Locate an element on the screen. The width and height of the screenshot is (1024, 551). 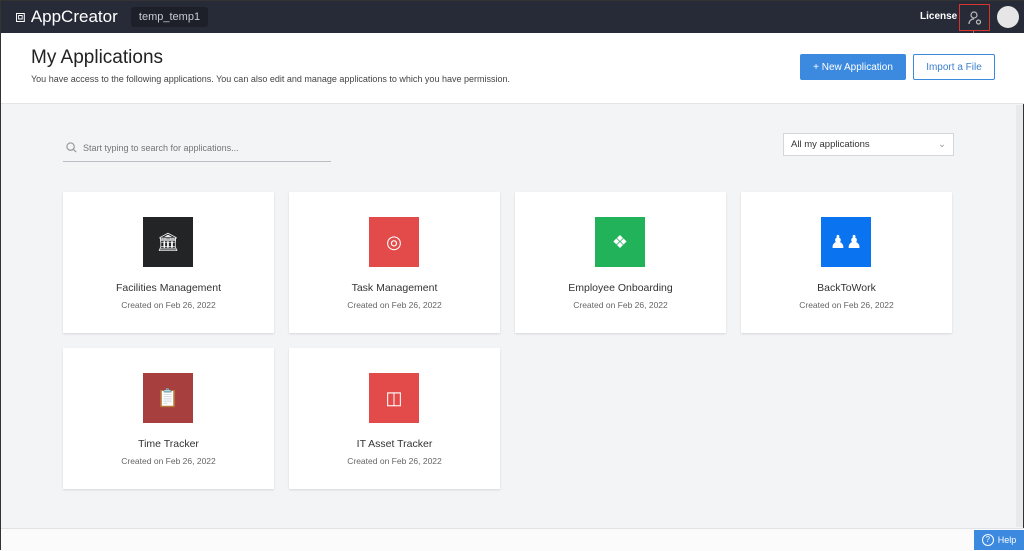
app-icon-tile: ♟♟ is located at coordinates (846, 242).